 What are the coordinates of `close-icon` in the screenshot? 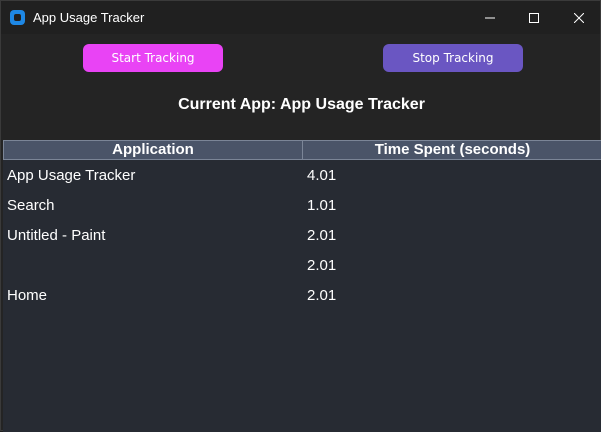 It's located at (579, 17).